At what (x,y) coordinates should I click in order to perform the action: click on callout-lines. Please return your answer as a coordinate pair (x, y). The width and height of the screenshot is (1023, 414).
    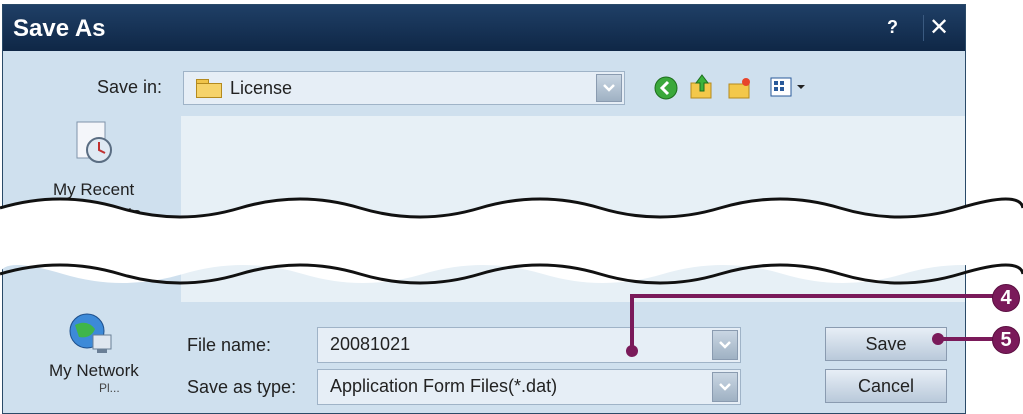
    Looking at the image, I should click on (810, 325).